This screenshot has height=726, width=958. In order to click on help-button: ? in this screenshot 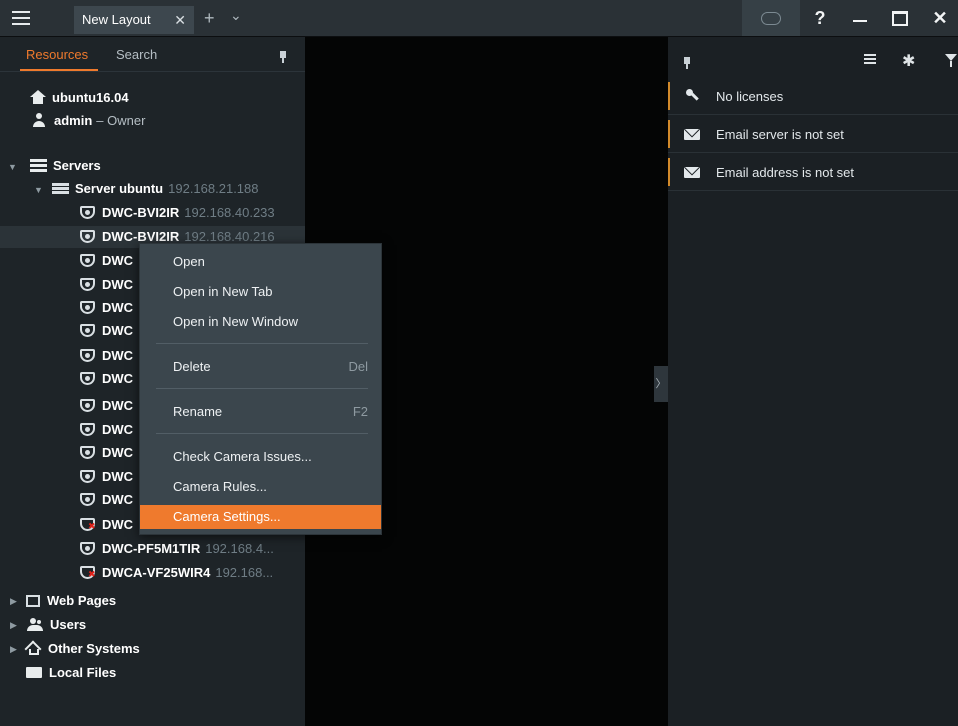, I will do `click(820, 18)`.